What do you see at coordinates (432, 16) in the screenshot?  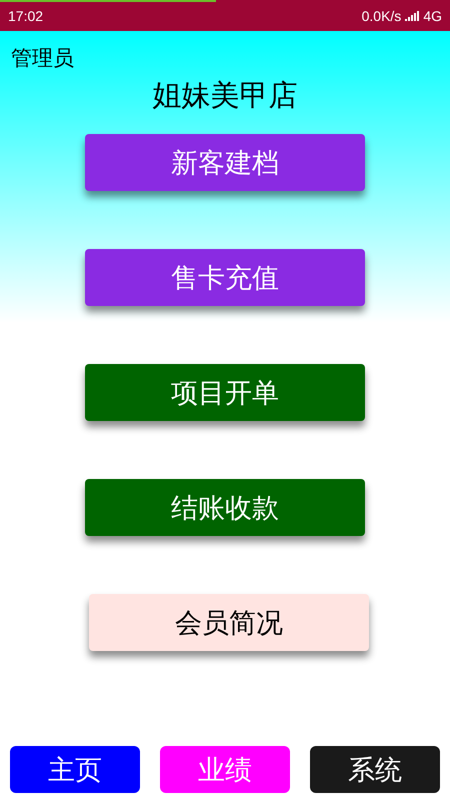 I see `network-type: 4G` at bounding box center [432, 16].